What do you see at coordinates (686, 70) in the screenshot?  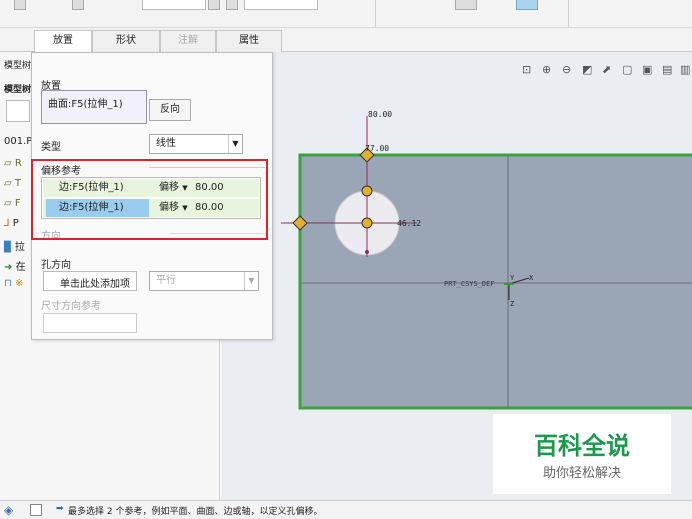 I see `toolbar-more-icon: ▥` at bounding box center [686, 70].